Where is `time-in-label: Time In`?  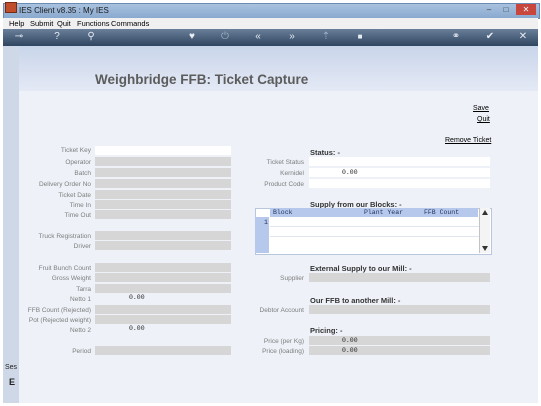
time-in-label: Time In is located at coordinates (80, 205).